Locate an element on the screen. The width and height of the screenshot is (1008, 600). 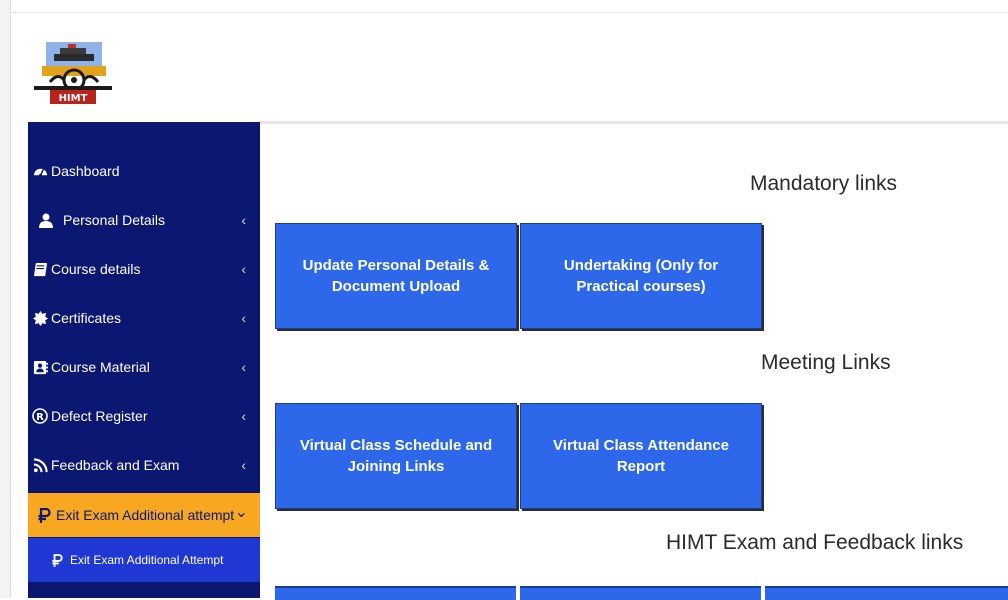
section-title-mandatory: Mandatory links is located at coordinates (824, 183).